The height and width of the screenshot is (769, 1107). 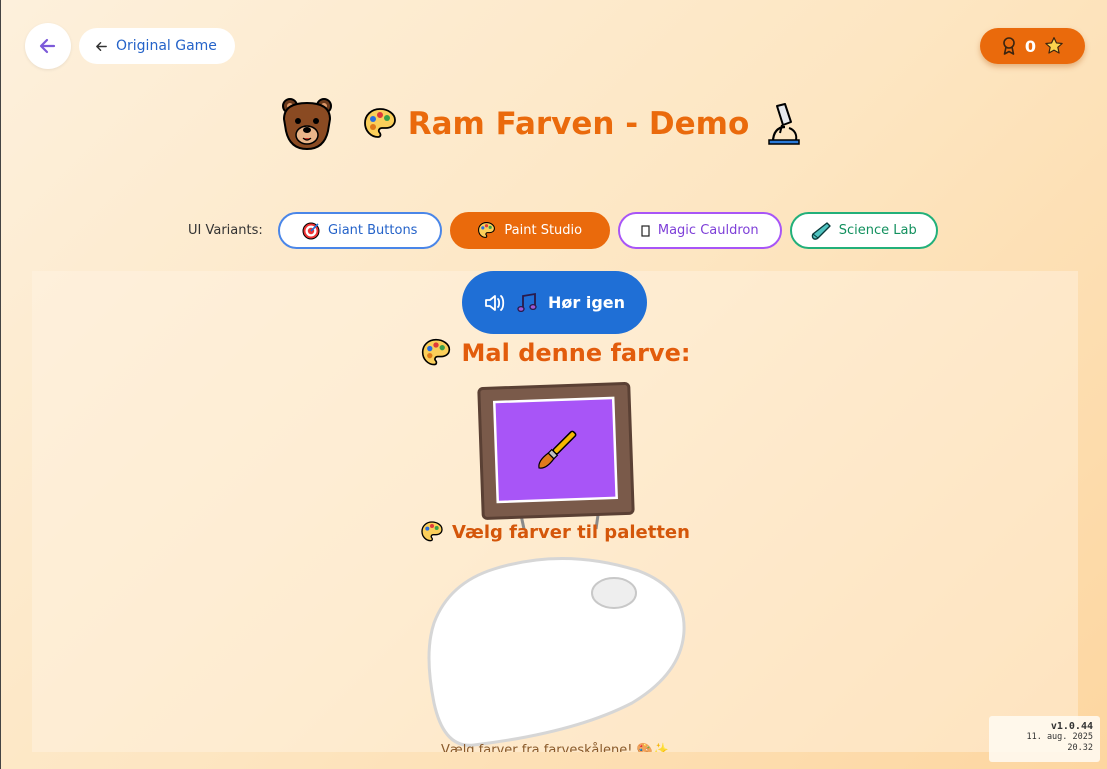 I want to click on page-title: Ram Farven - Demo, so click(x=554, y=124).